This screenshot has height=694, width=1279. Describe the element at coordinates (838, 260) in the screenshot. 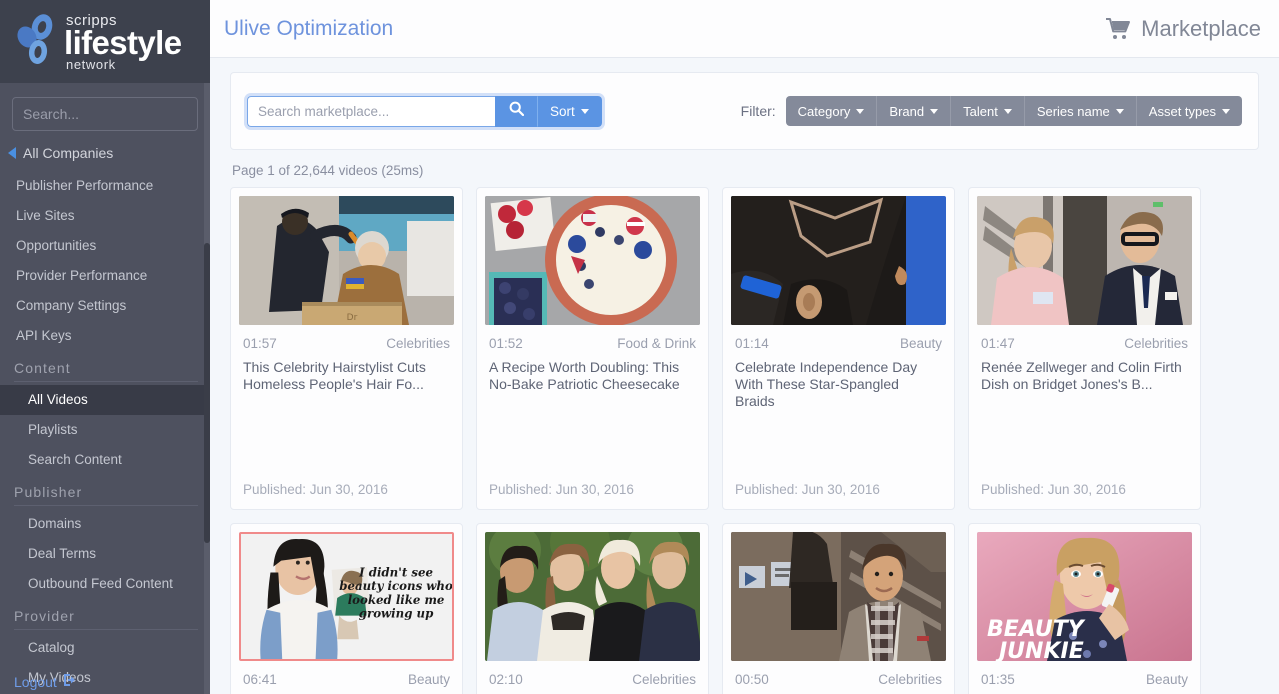

I see `video-thumbnail-star-braid-hair` at that location.